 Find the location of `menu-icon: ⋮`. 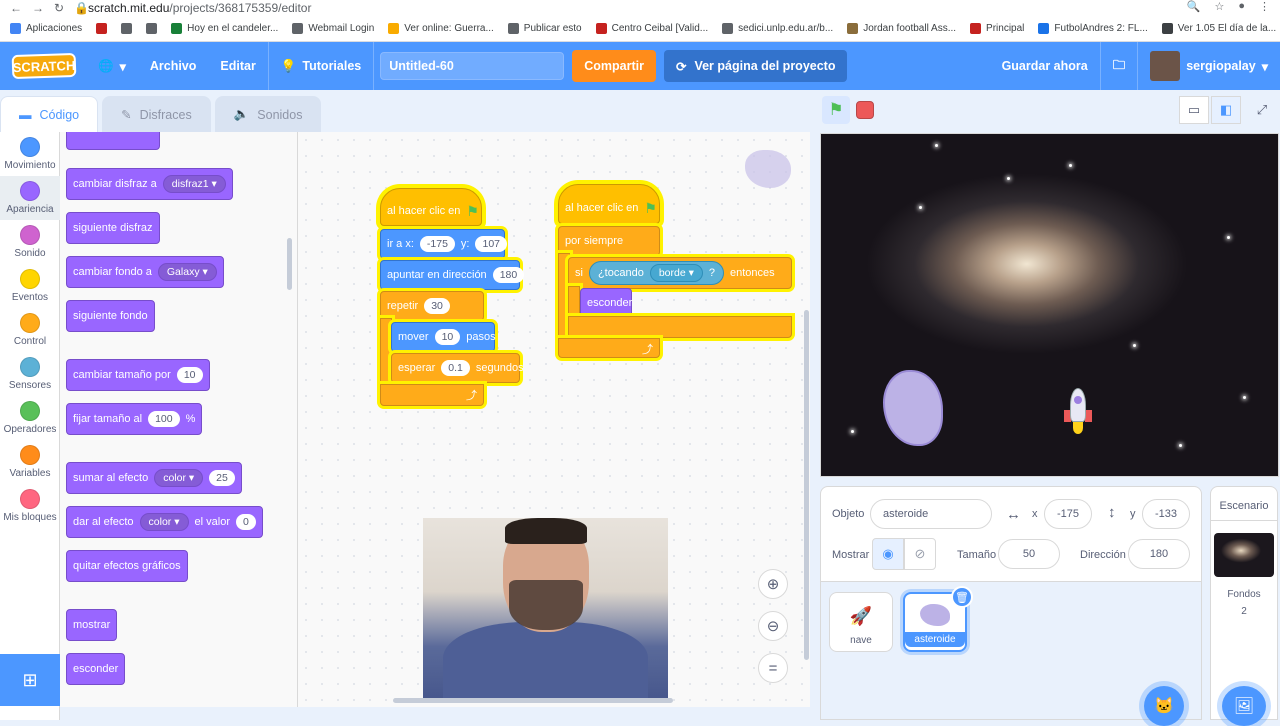

menu-icon: ⋮ is located at coordinates (1264, 6).